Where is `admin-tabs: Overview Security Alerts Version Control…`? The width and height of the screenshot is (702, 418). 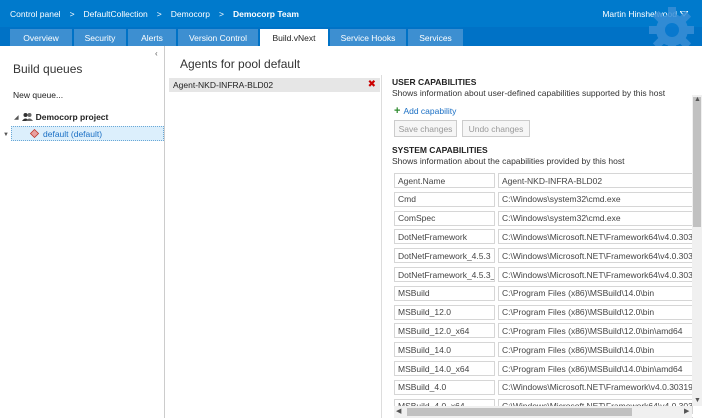 admin-tabs: Overview Security Alerts Version Control… is located at coordinates (351, 36).